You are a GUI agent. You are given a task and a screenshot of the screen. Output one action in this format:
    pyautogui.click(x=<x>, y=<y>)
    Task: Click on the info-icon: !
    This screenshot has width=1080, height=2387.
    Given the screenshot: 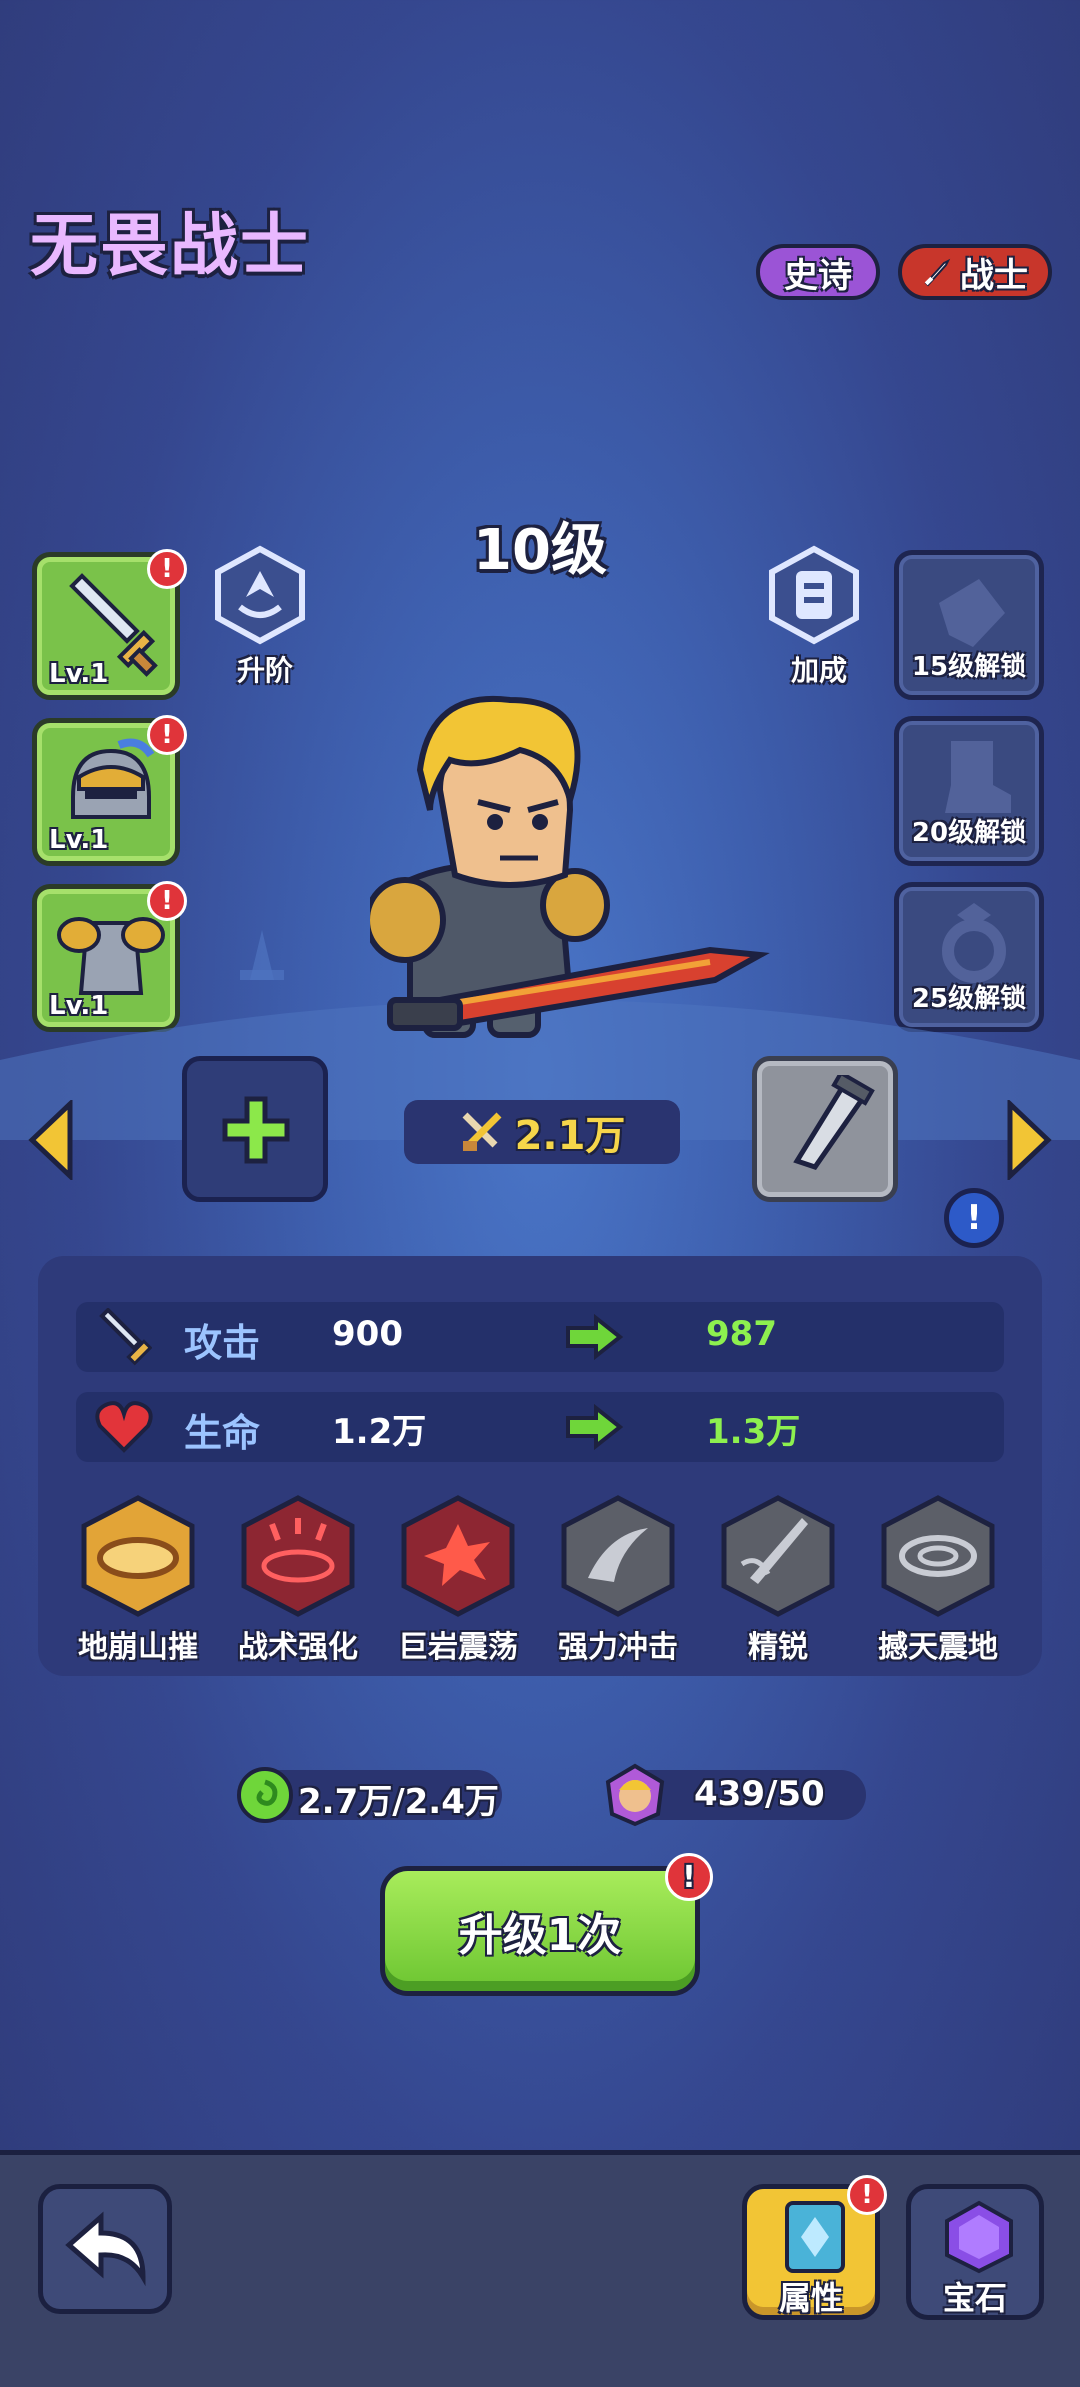 What is the action you would take?
    pyautogui.click(x=974, y=1218)
    